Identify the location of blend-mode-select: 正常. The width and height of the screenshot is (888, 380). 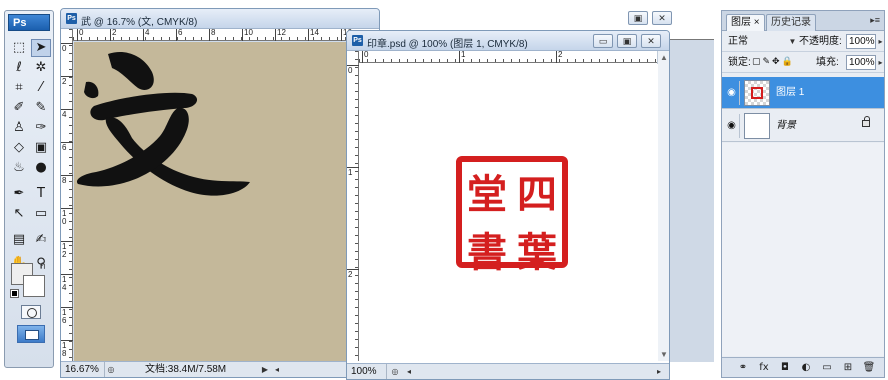
(738, 41).